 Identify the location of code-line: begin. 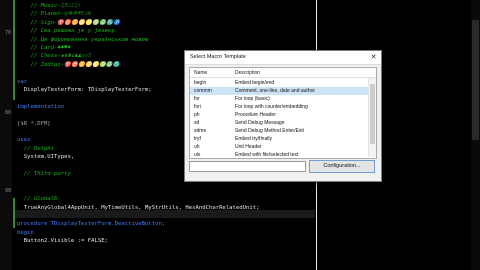
(25, 232).